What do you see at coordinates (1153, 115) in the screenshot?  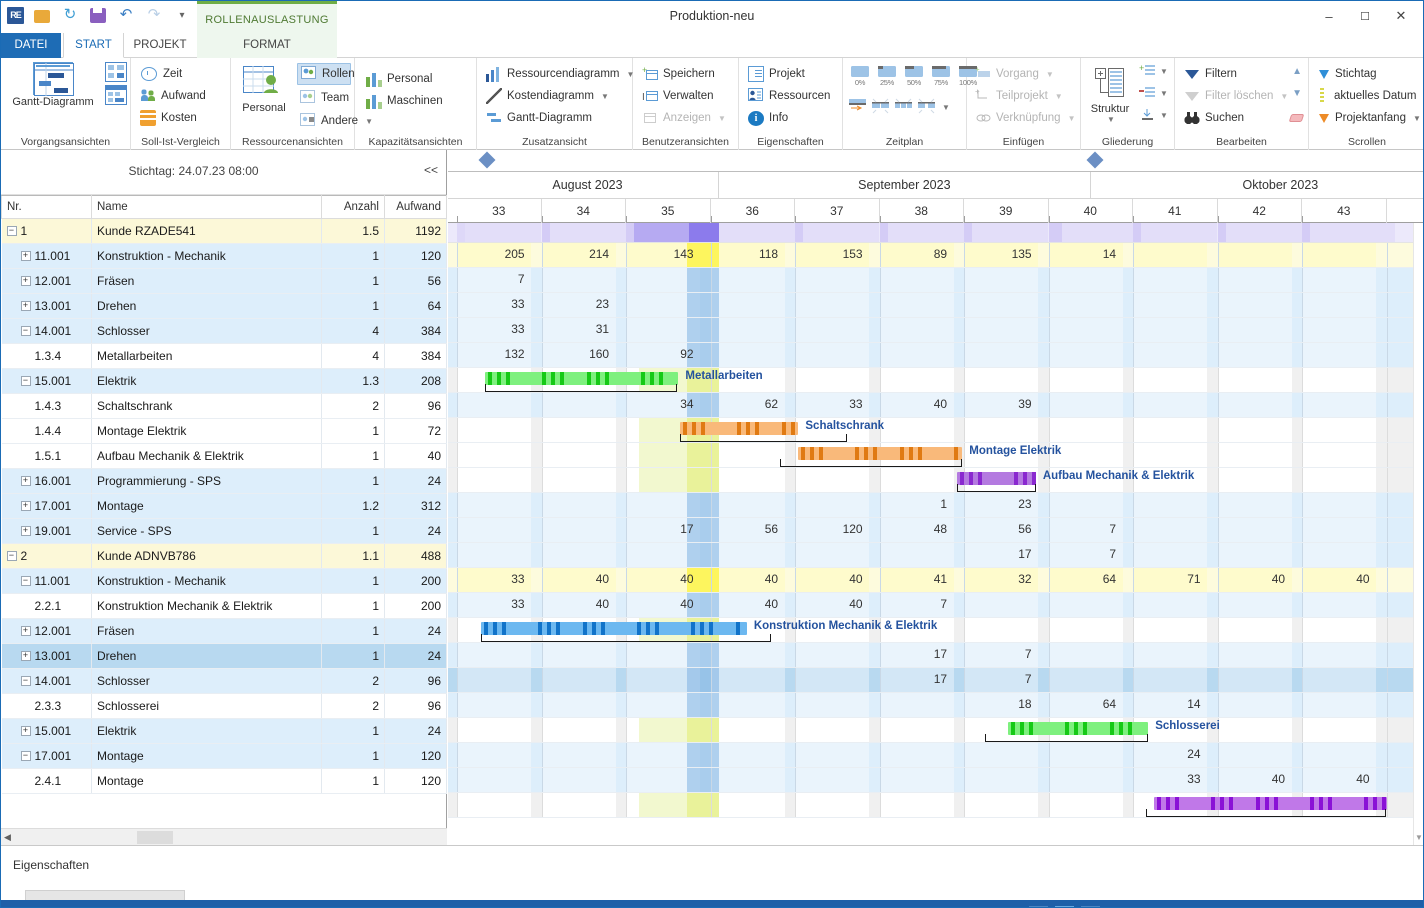 I see `outline-collapse-button: ▼` at bounding box center [1153, 115].